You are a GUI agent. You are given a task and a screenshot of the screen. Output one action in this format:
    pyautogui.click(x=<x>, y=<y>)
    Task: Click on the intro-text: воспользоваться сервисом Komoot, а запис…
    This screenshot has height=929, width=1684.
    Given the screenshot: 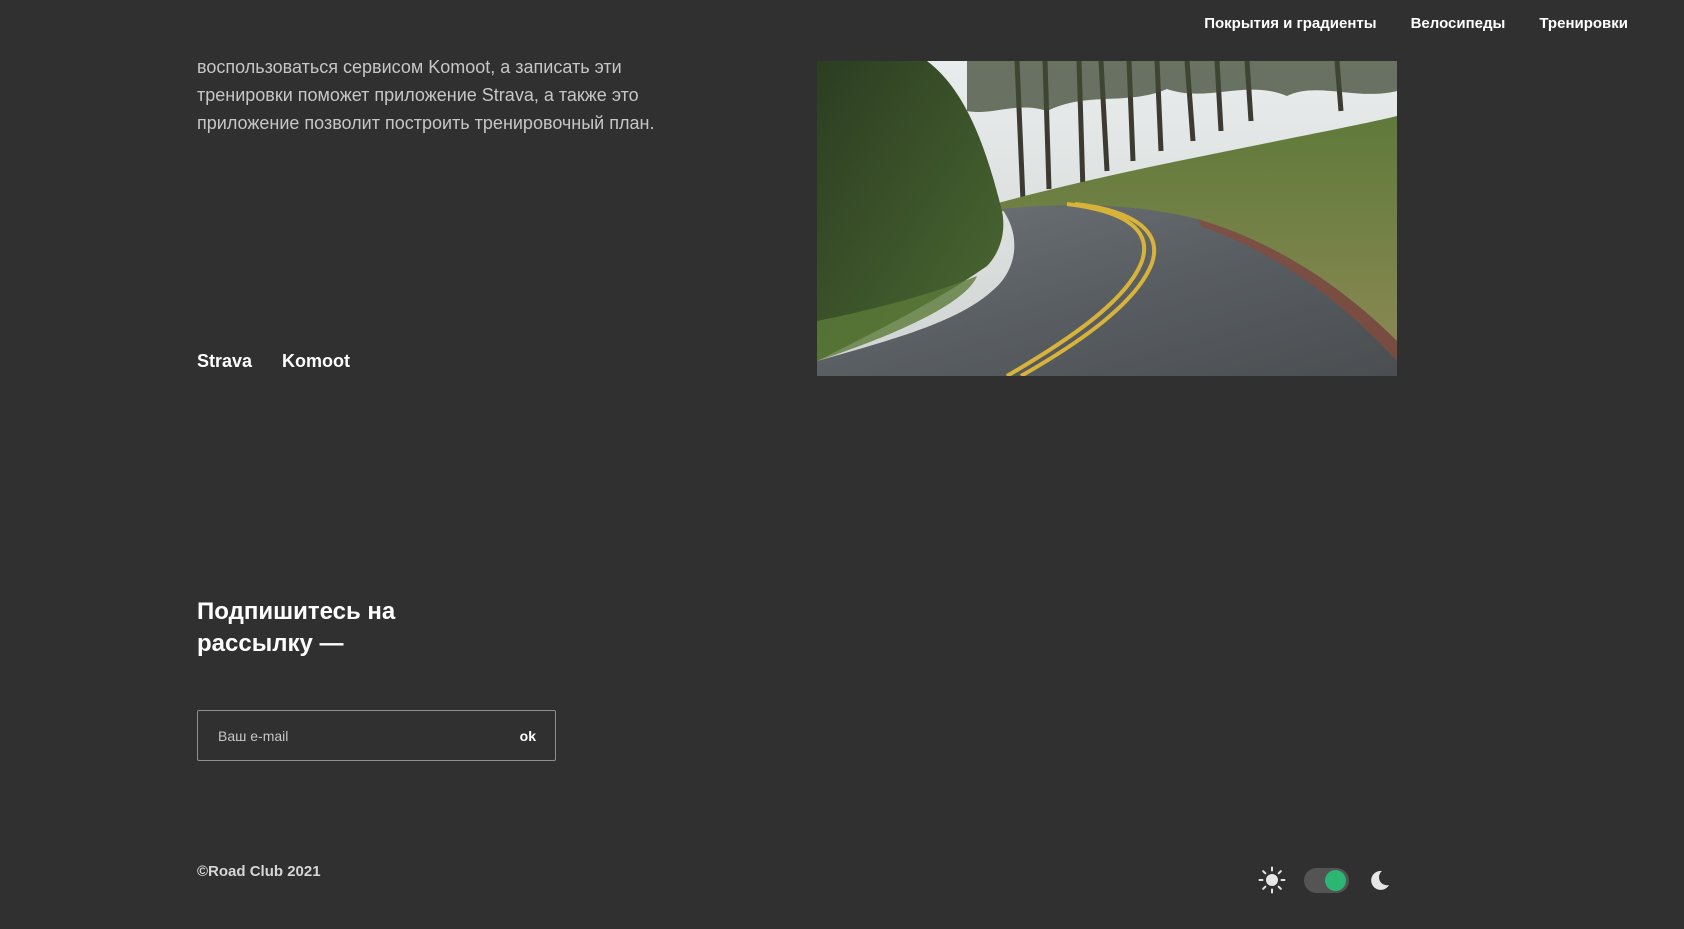 What is the action you would take?
    pyautogui.click(x=426, y=95)
    